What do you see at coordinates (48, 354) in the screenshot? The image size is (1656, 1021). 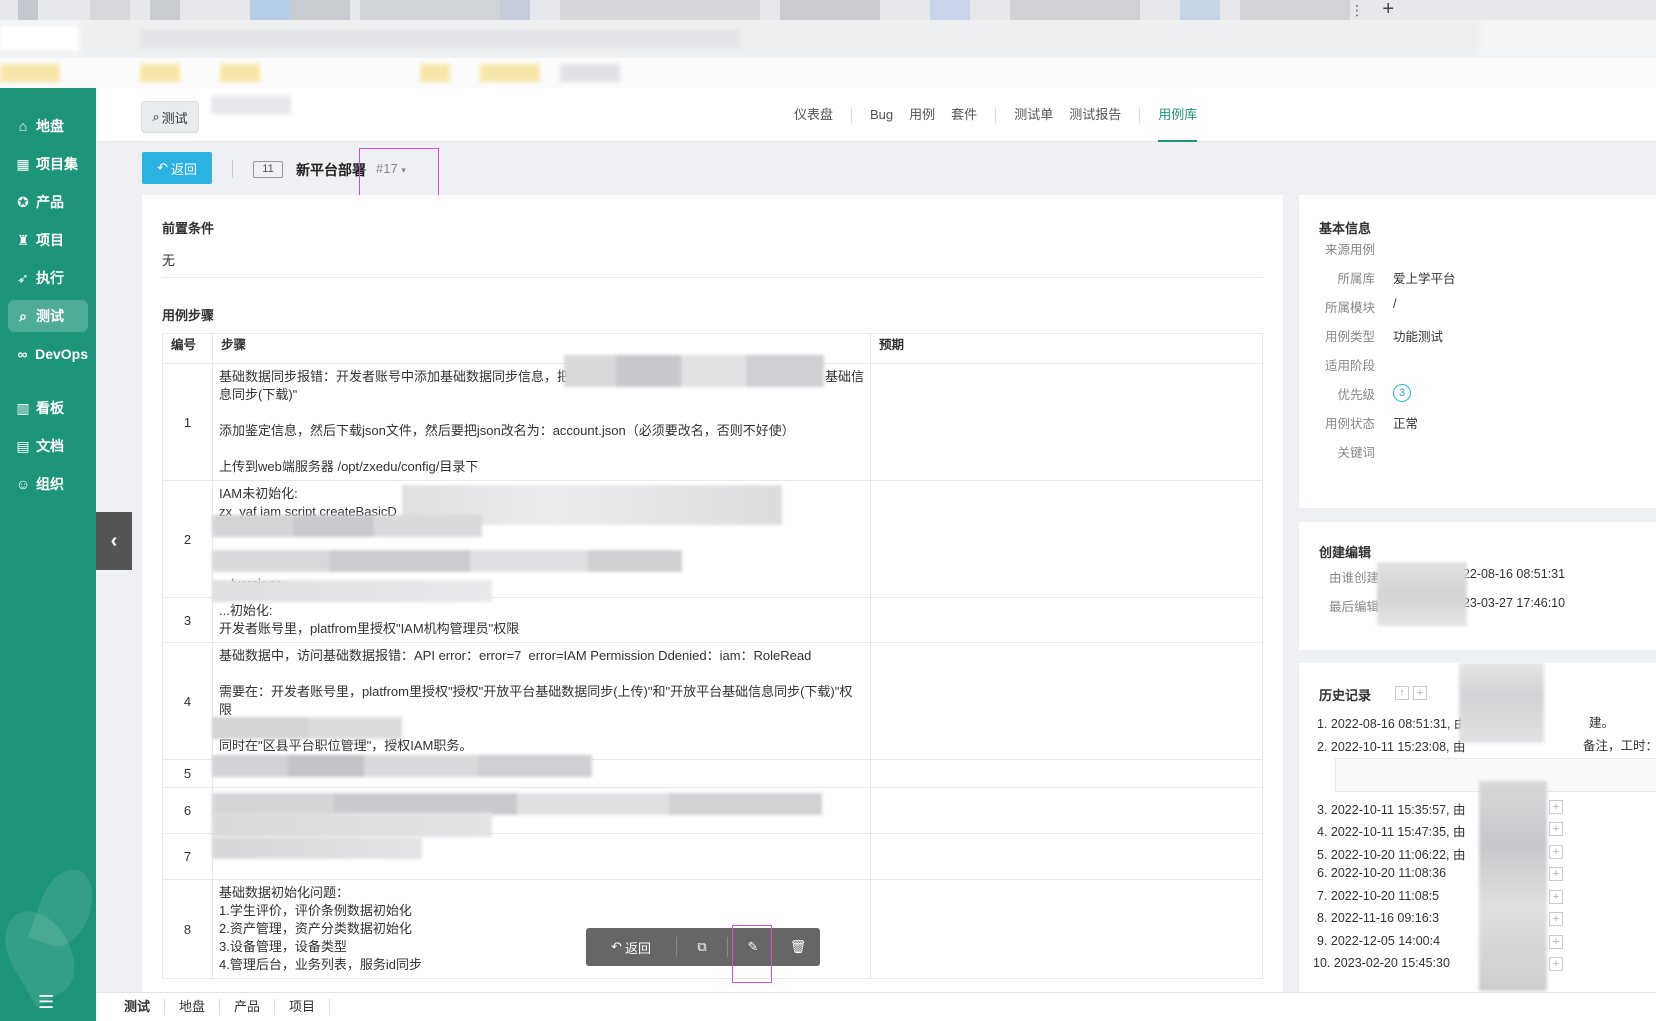 I see `sidebar-item-6: ∞ DevOps` at bounding box center [48, 354].